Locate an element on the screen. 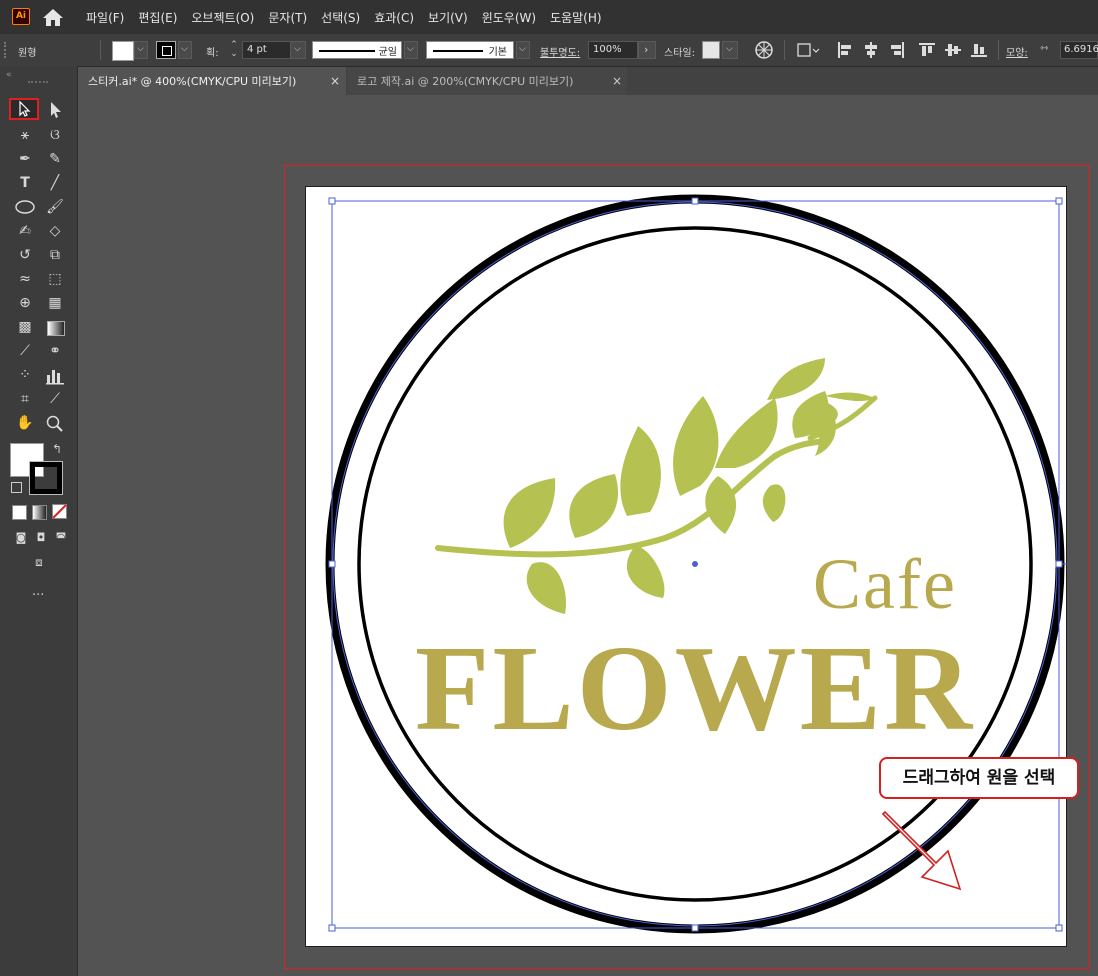 The image size is (1098, 976). stroke-stepper: ⌃ ⌄ is located at coordinates (234, 50).